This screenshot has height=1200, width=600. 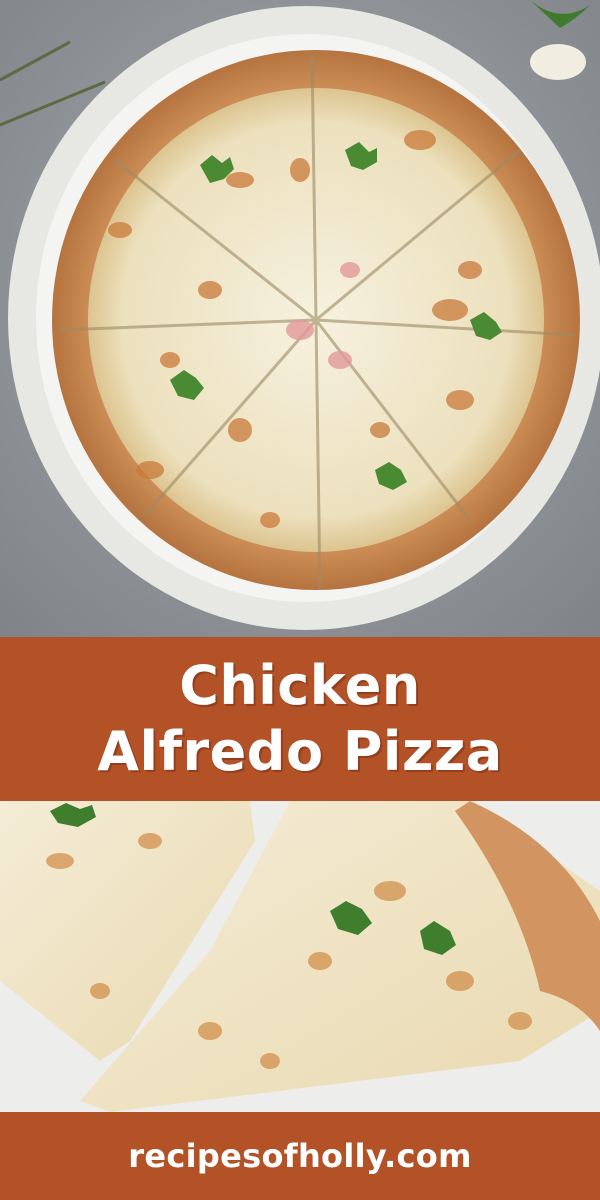 I want to click on site-url: recipesofholly.com, so click(x=299, y=1156).